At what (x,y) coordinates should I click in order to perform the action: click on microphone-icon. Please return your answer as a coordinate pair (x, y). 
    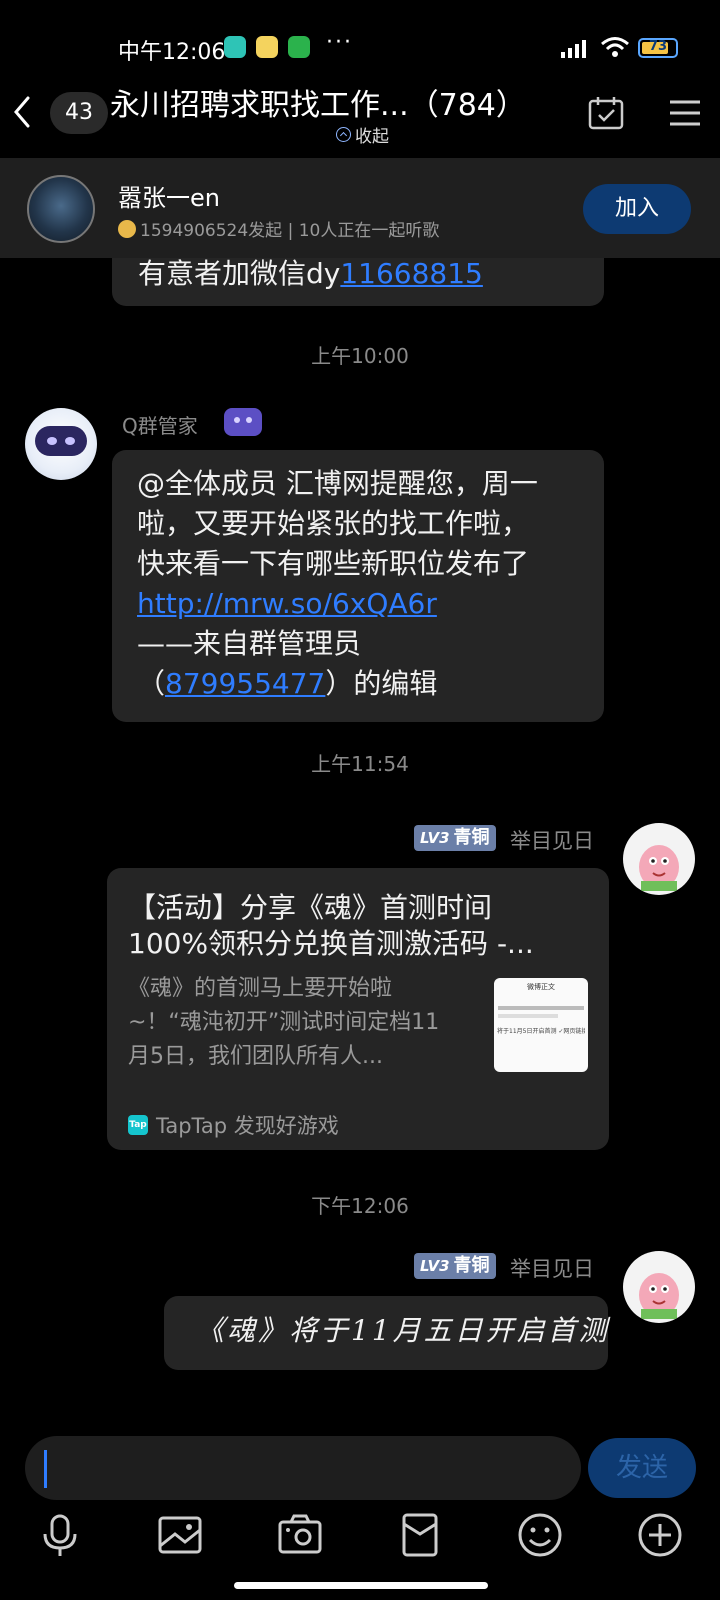
    Looking at the image, I should click on (60, 1535).